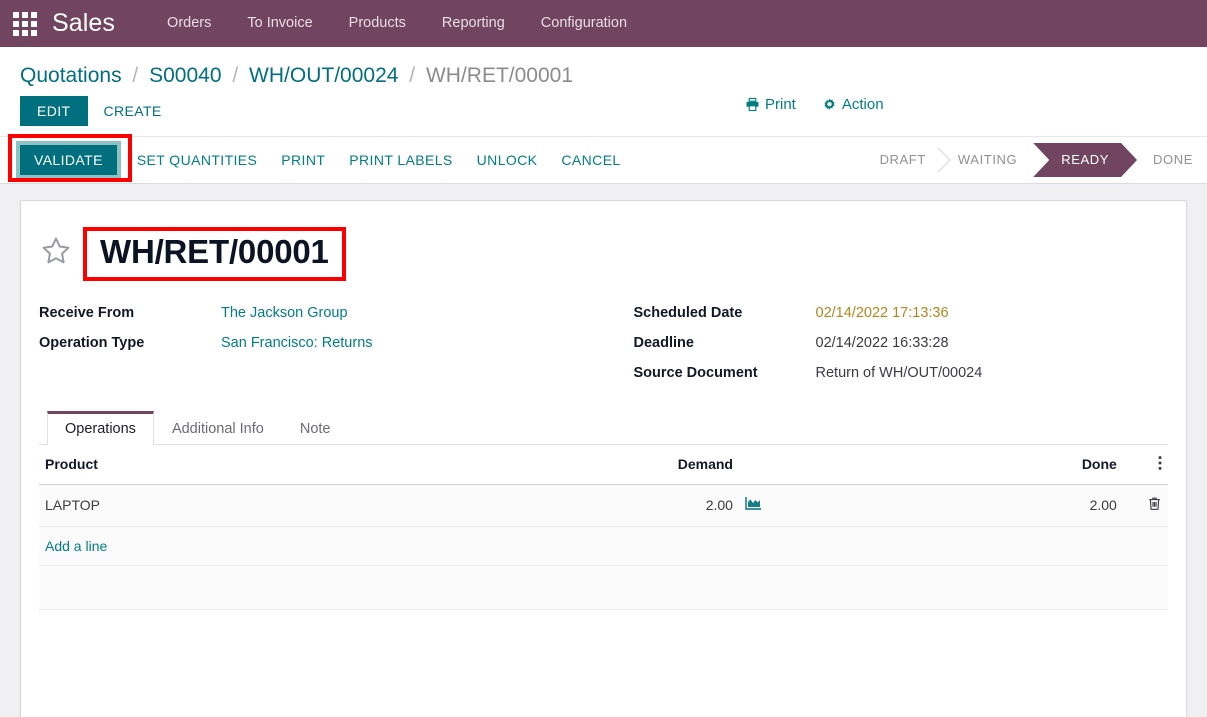  I want to click on field-deadline: Deadline 02/14/2022 16:33:28, so click(901, 343).